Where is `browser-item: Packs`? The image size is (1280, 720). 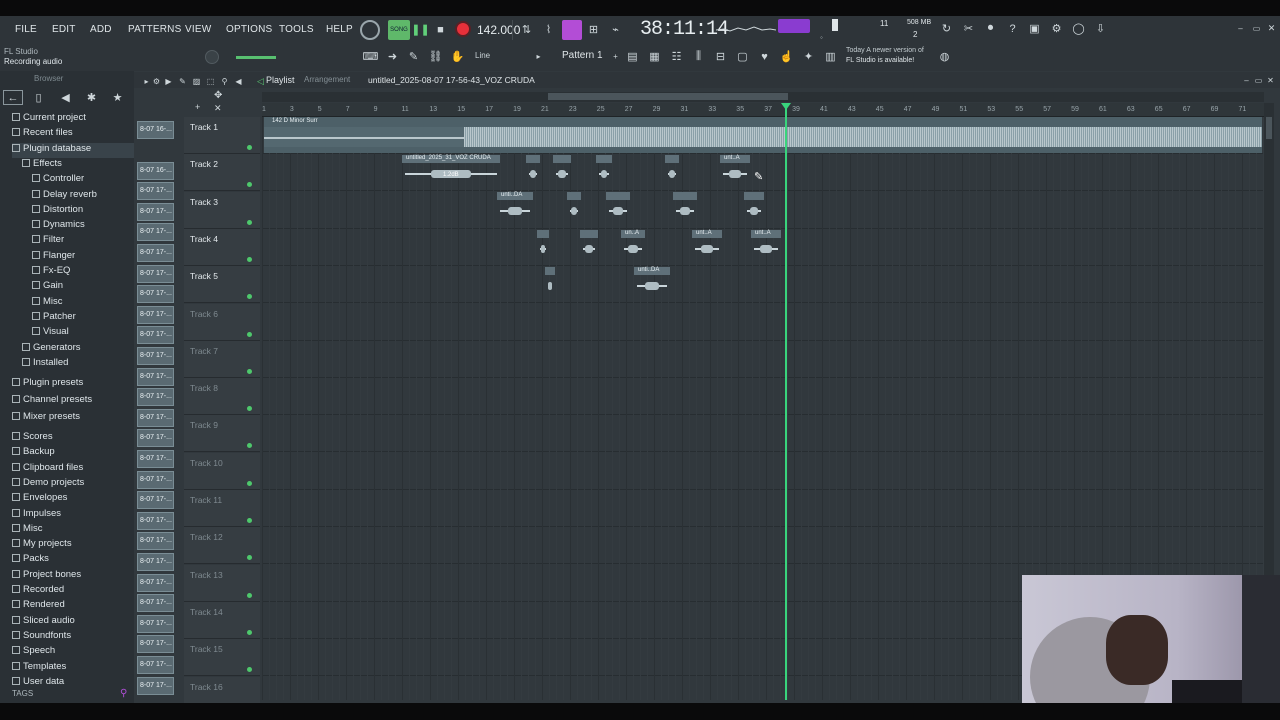
browser-item: Packs is located at coordinates (78, 560).